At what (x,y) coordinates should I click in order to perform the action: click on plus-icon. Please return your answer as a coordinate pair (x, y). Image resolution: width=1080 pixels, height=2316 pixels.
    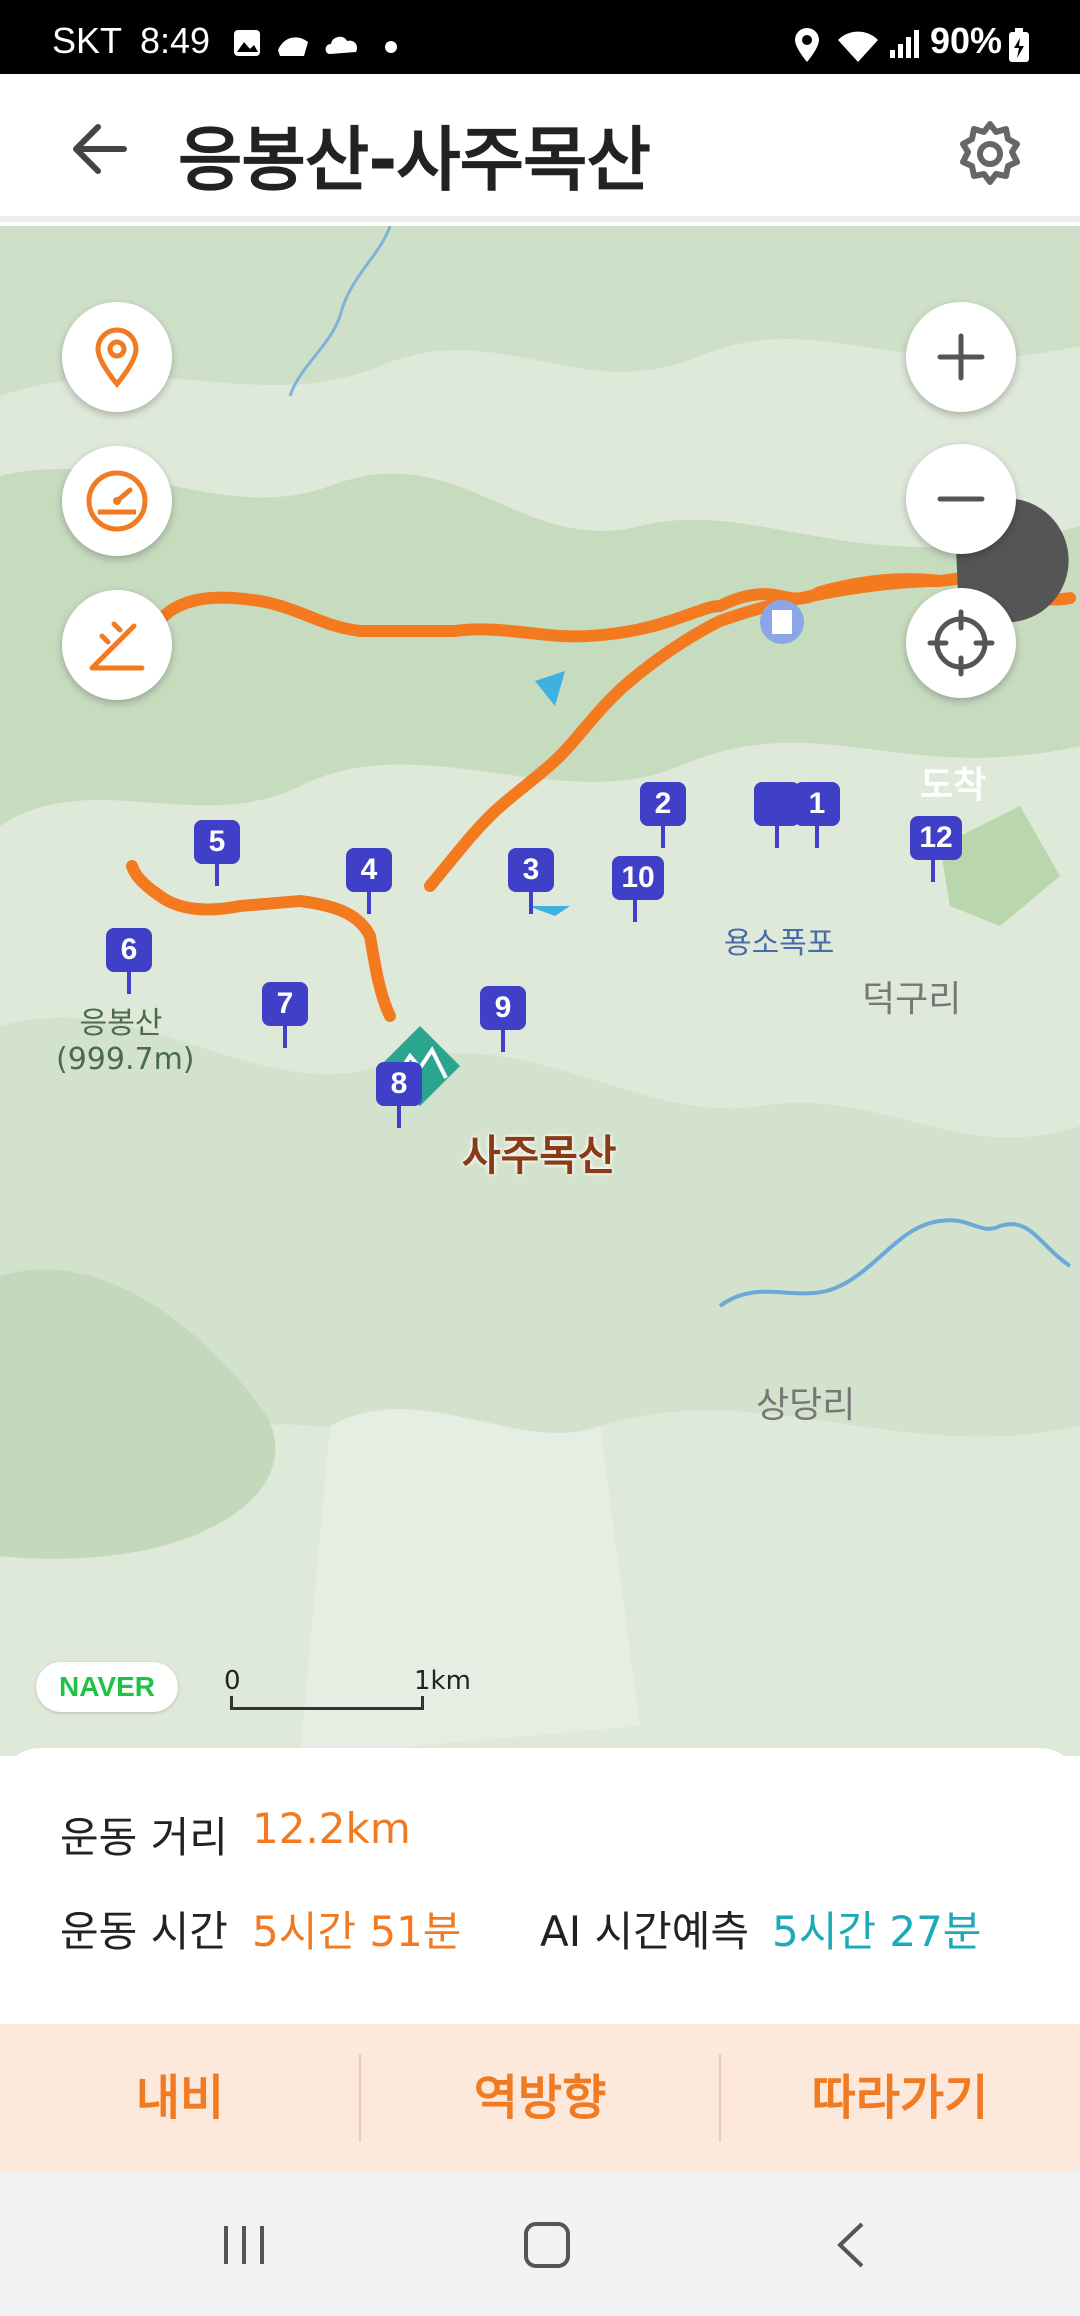
    Looking at the image, I should click on (961, 357).